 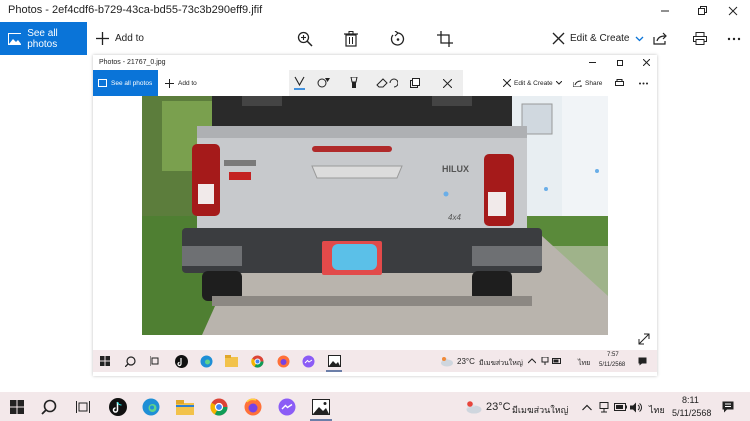 I want to click on inner-weather-text: มีเมฆส่วนใหญ่, so click(x=501, y=363).